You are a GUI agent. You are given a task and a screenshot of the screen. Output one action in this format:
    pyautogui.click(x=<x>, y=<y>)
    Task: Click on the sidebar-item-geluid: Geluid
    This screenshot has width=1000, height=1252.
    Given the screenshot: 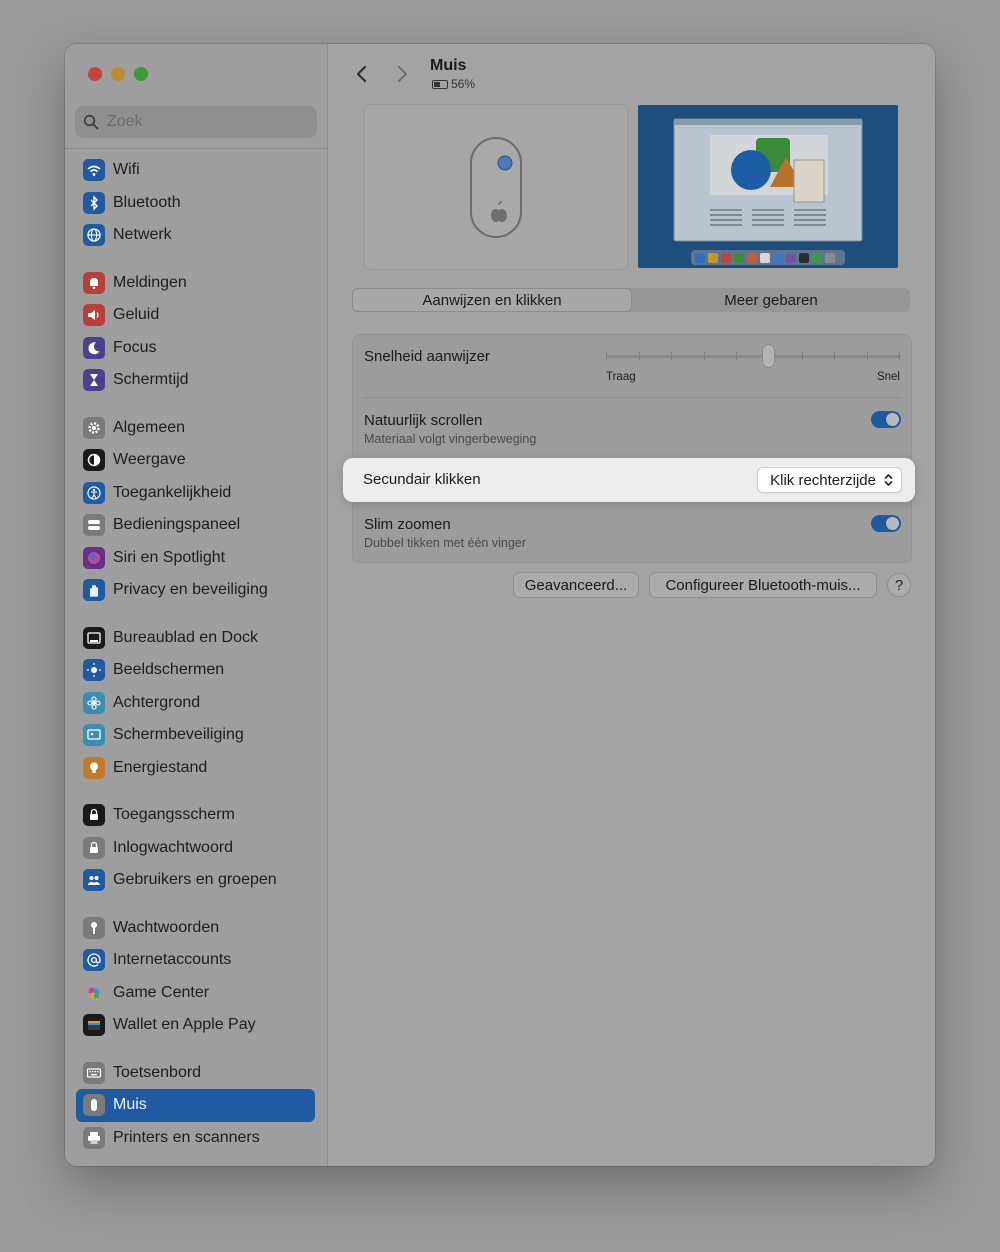 What is the action you would take?
    pyautogui.click(x=196, y=315)
    